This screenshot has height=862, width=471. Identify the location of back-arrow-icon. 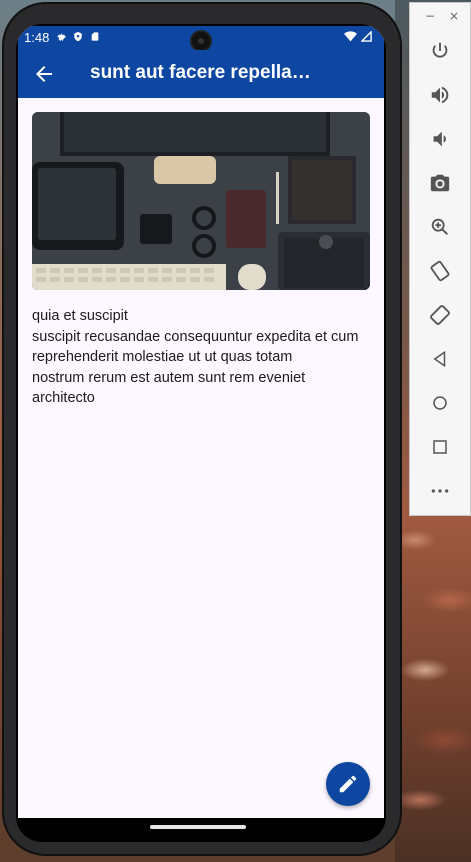
(44, 74).